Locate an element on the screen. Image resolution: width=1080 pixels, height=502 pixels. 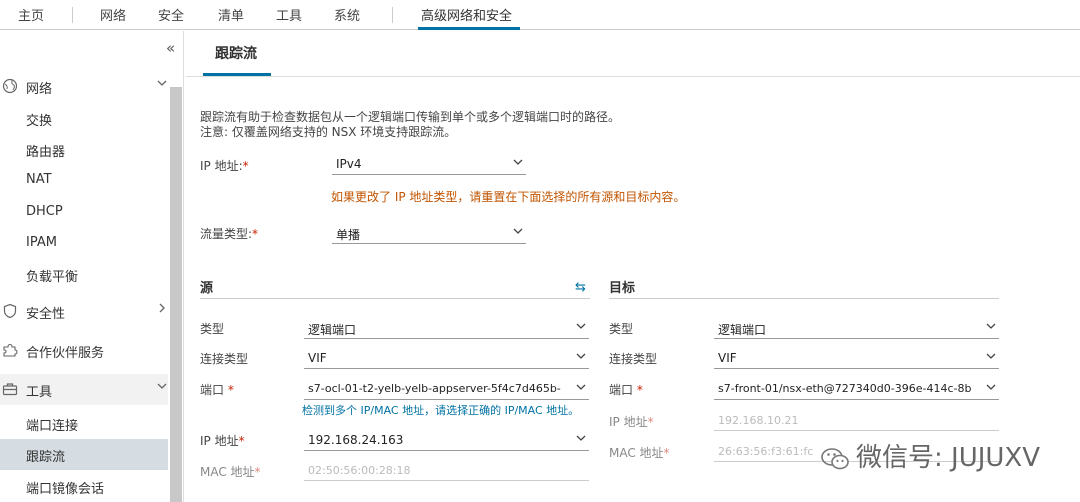
tab-traceflow: 跟踪流 is located at coordinates (236, 53).